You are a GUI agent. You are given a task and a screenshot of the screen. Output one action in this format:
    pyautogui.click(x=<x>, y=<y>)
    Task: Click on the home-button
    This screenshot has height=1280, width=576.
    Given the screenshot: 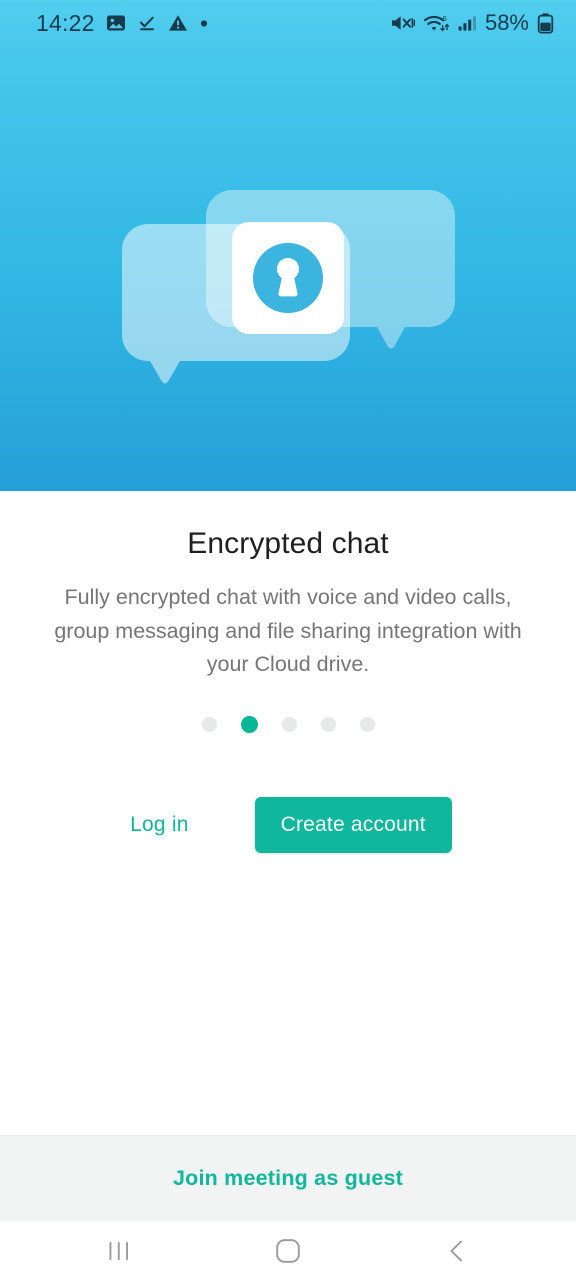 What is the action you would take?
    pyautogui.click(x=288, y=1250)
    